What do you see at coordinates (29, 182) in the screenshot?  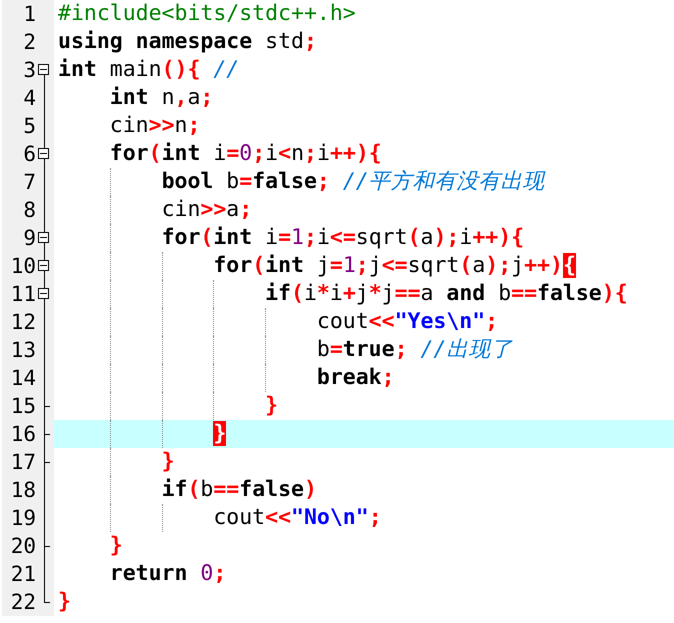 I see `line-number: 7` at bounding box center [29, 182].